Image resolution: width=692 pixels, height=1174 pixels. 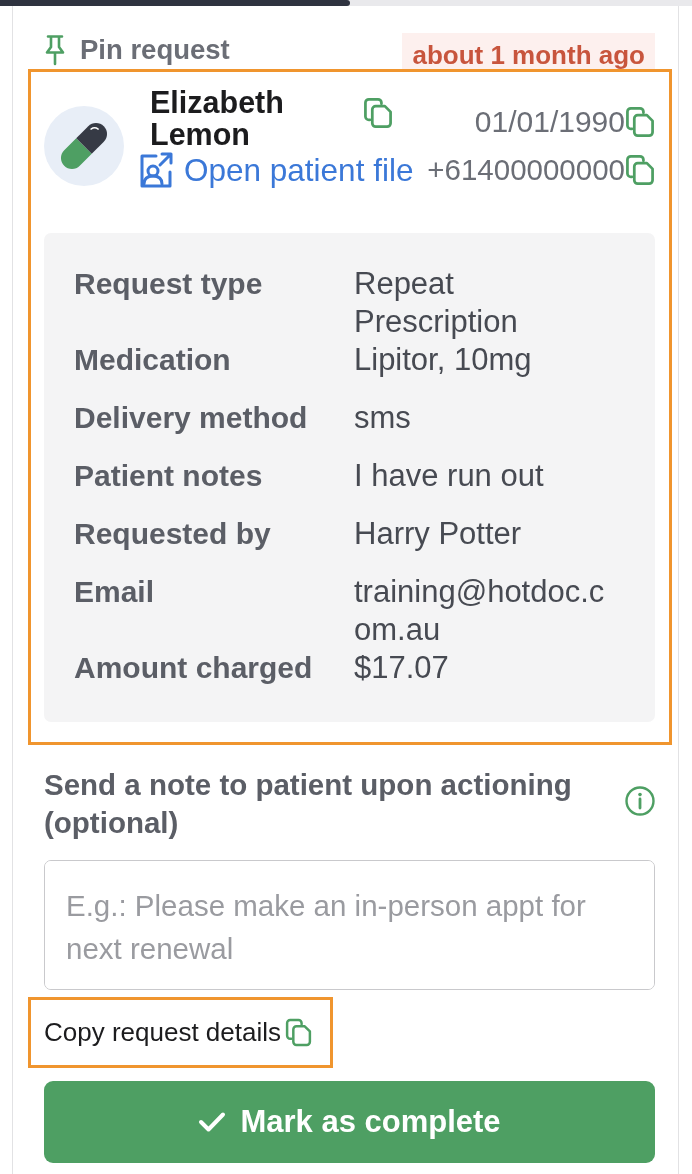 I want to click on note-field: E.g.: Please make an in-person appt for next renewal, so click(x=349, y=925).